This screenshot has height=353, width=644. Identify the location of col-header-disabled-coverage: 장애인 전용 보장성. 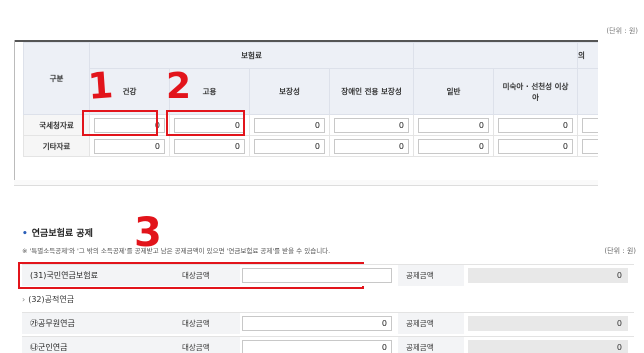
(371, 91).